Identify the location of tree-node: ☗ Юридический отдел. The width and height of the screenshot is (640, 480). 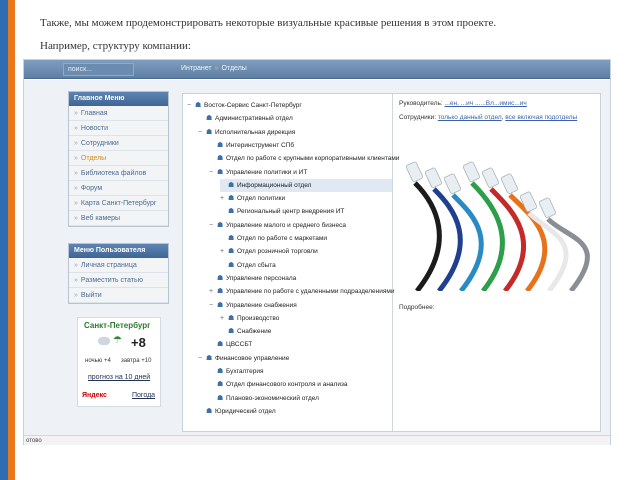
(237, 411).